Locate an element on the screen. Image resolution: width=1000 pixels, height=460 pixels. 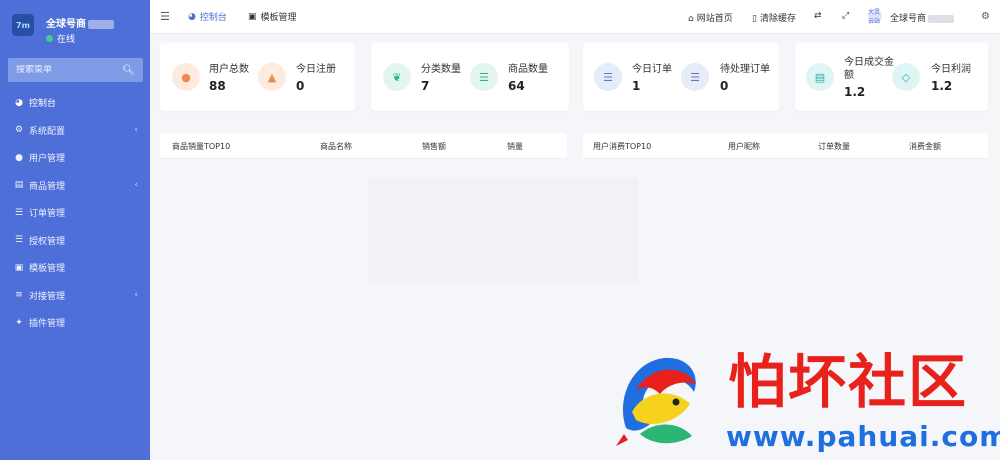
stat-card-orders: ☰ 今日订单 1 ☰ 待处理订单 0 is located at coordinates (681, 77).